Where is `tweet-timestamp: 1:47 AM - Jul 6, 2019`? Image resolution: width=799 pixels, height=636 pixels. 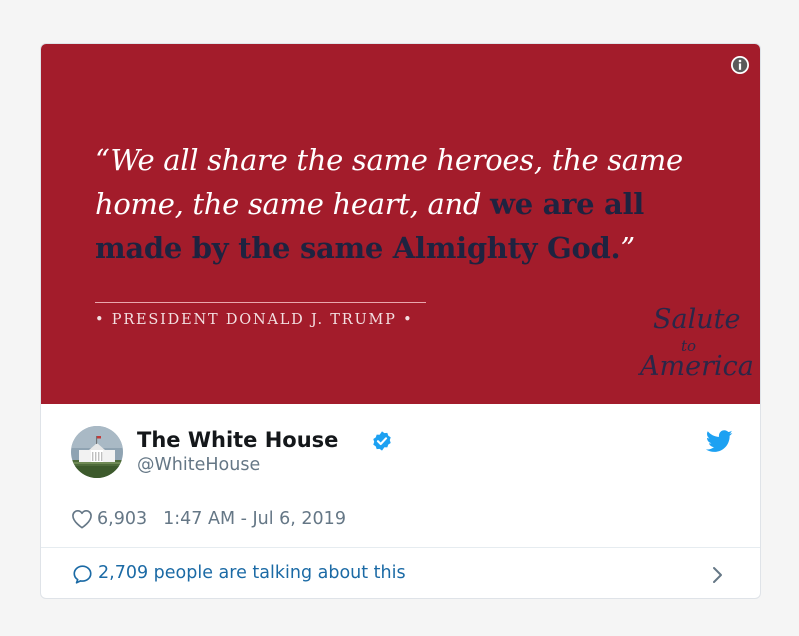
tweet-timestamp: 1:47 AM - Jul 6, 2019 is located at coordinates (254, 519).